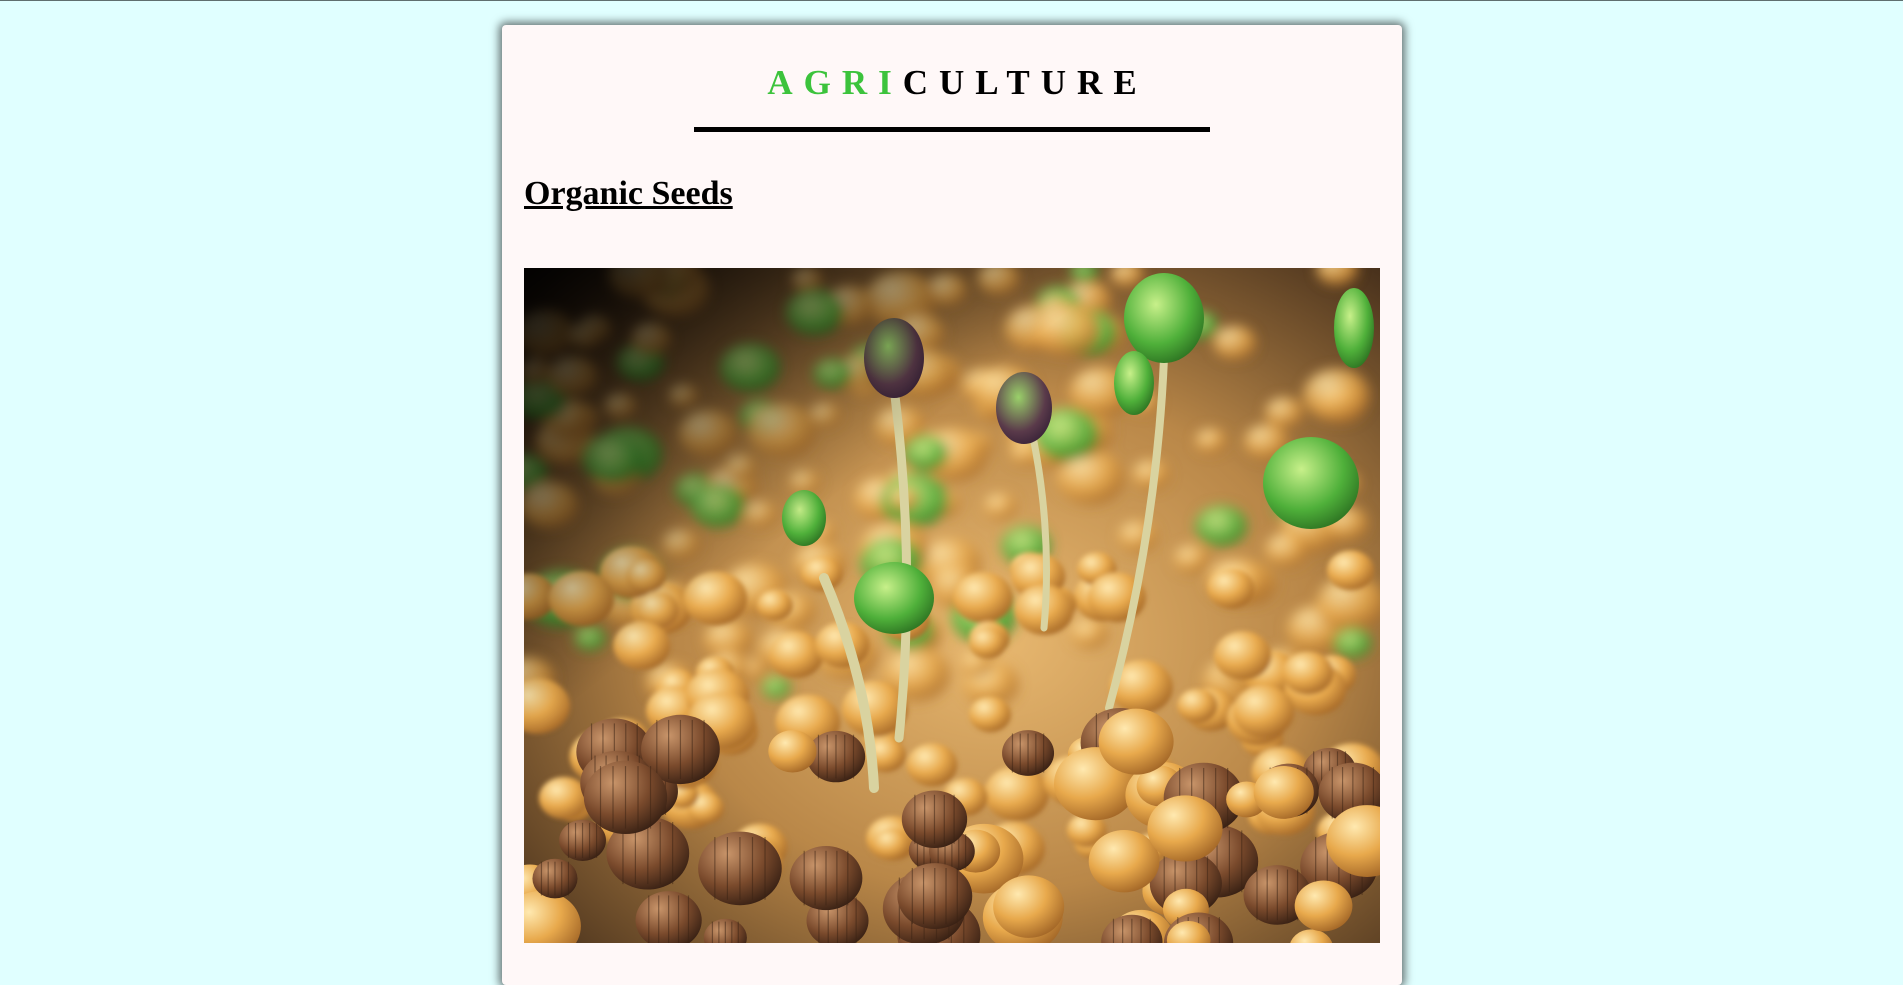 Image resolution: width=1903 pixels, height=985 pixels. Describe the element at coordinates (1025, 82) in the screenshot. I see `site-title-rest: CULTURE` at that location.